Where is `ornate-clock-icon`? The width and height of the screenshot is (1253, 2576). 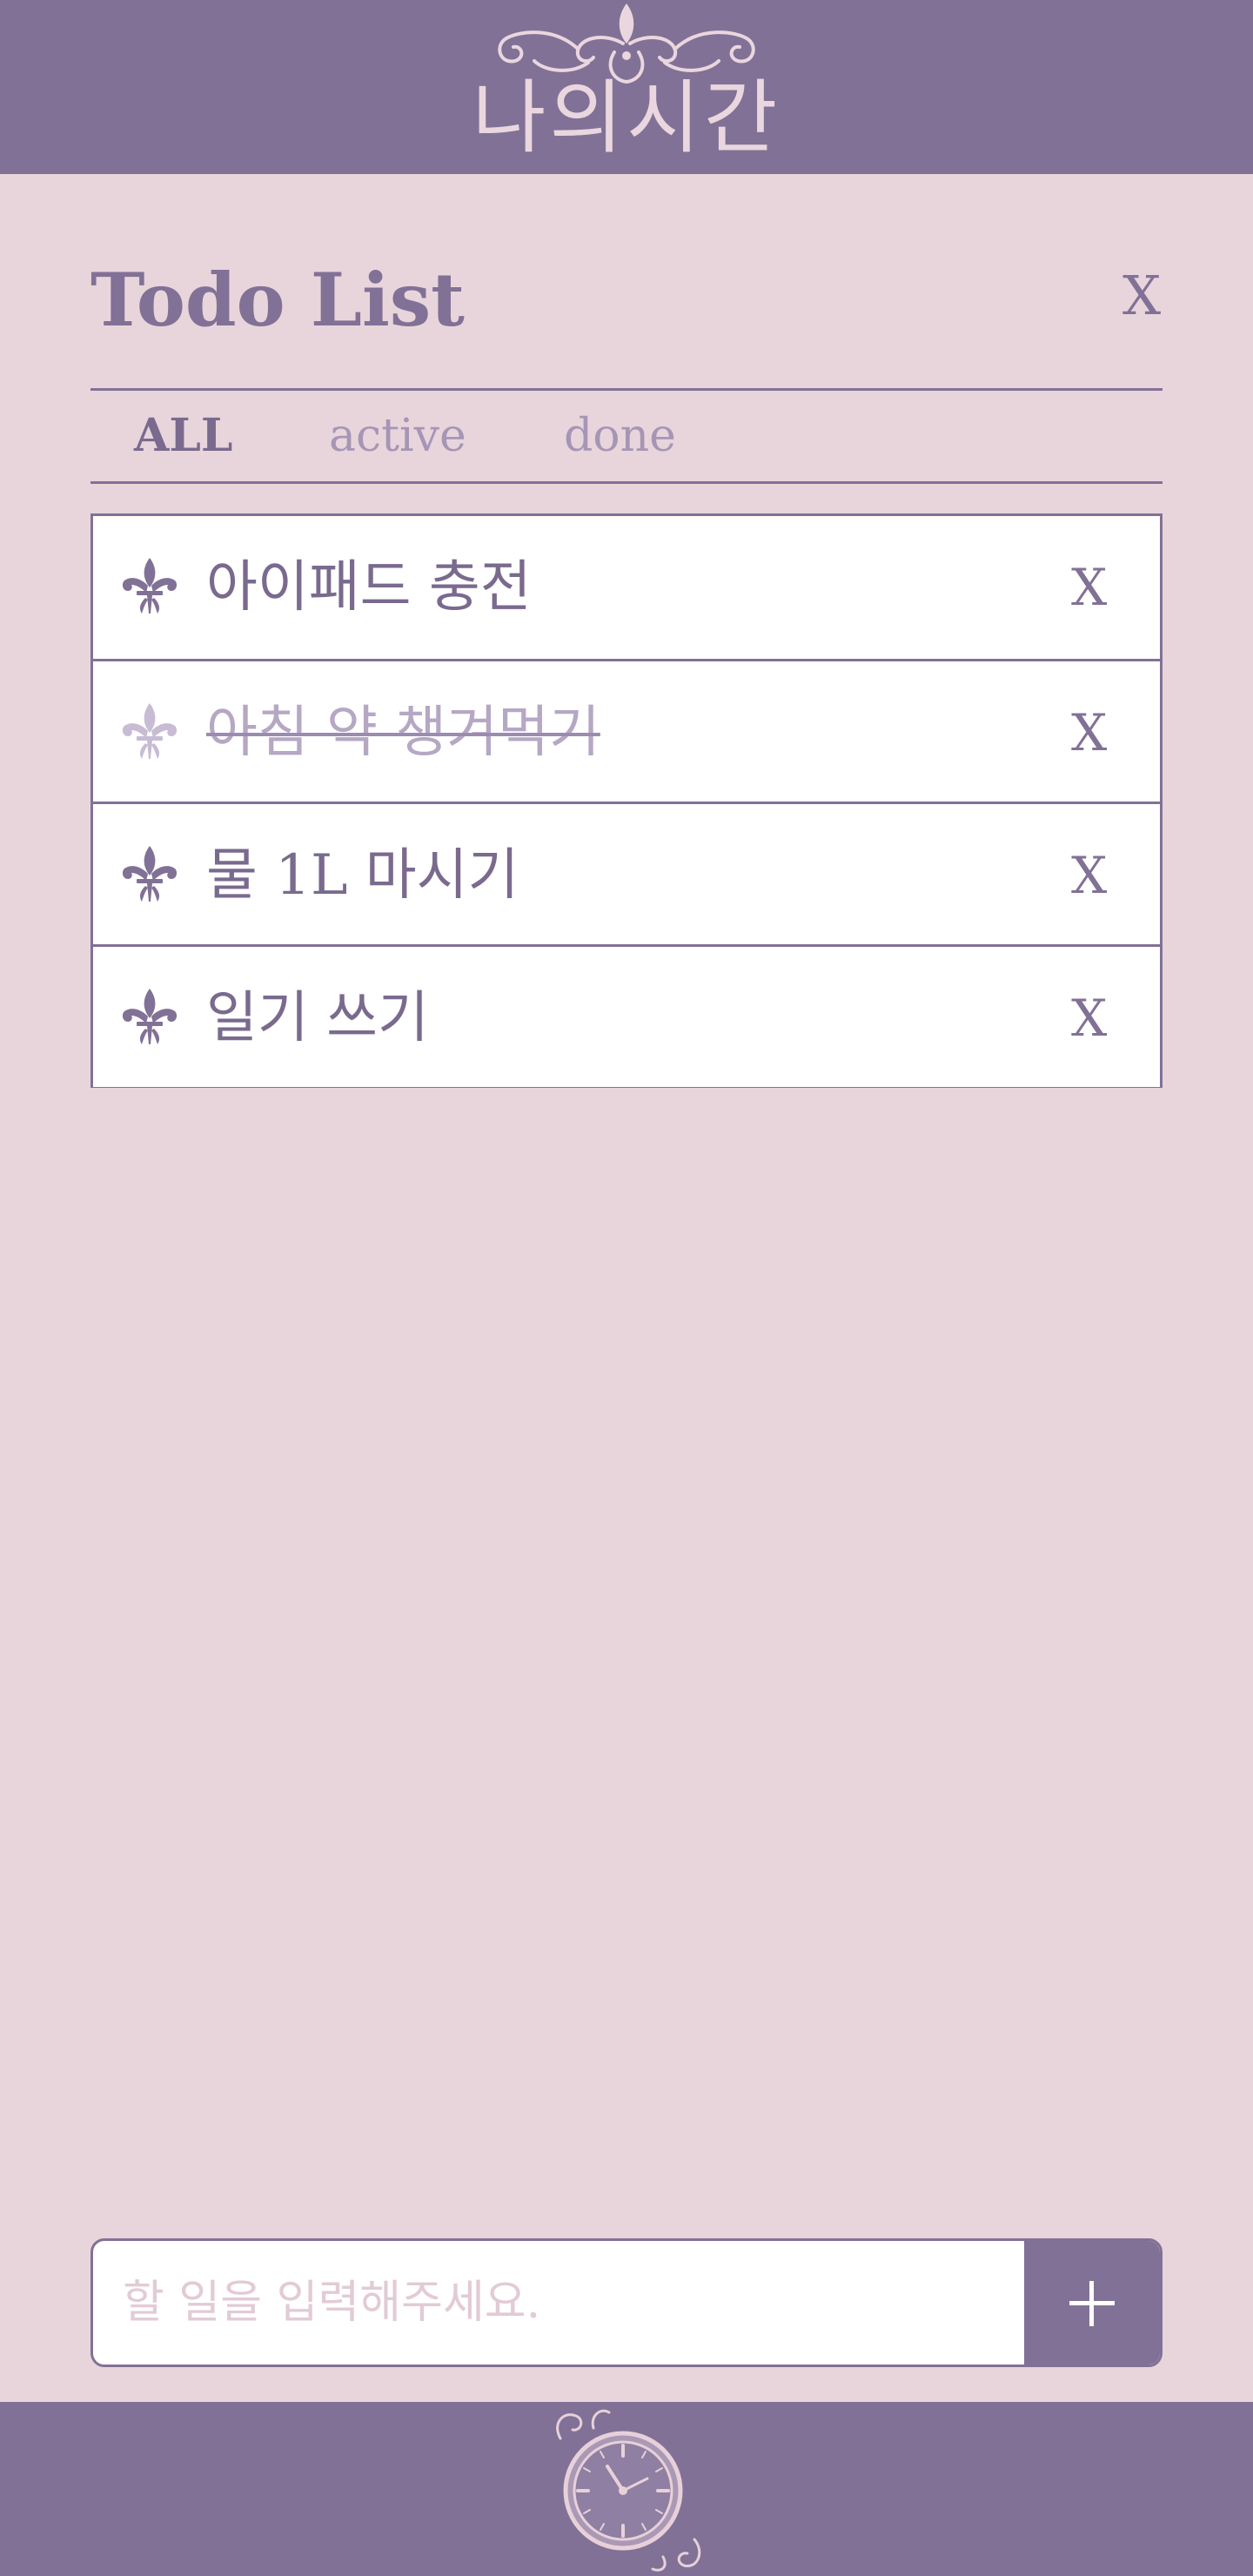 ornate-clock-icon is located at coordinates (628, 2491).